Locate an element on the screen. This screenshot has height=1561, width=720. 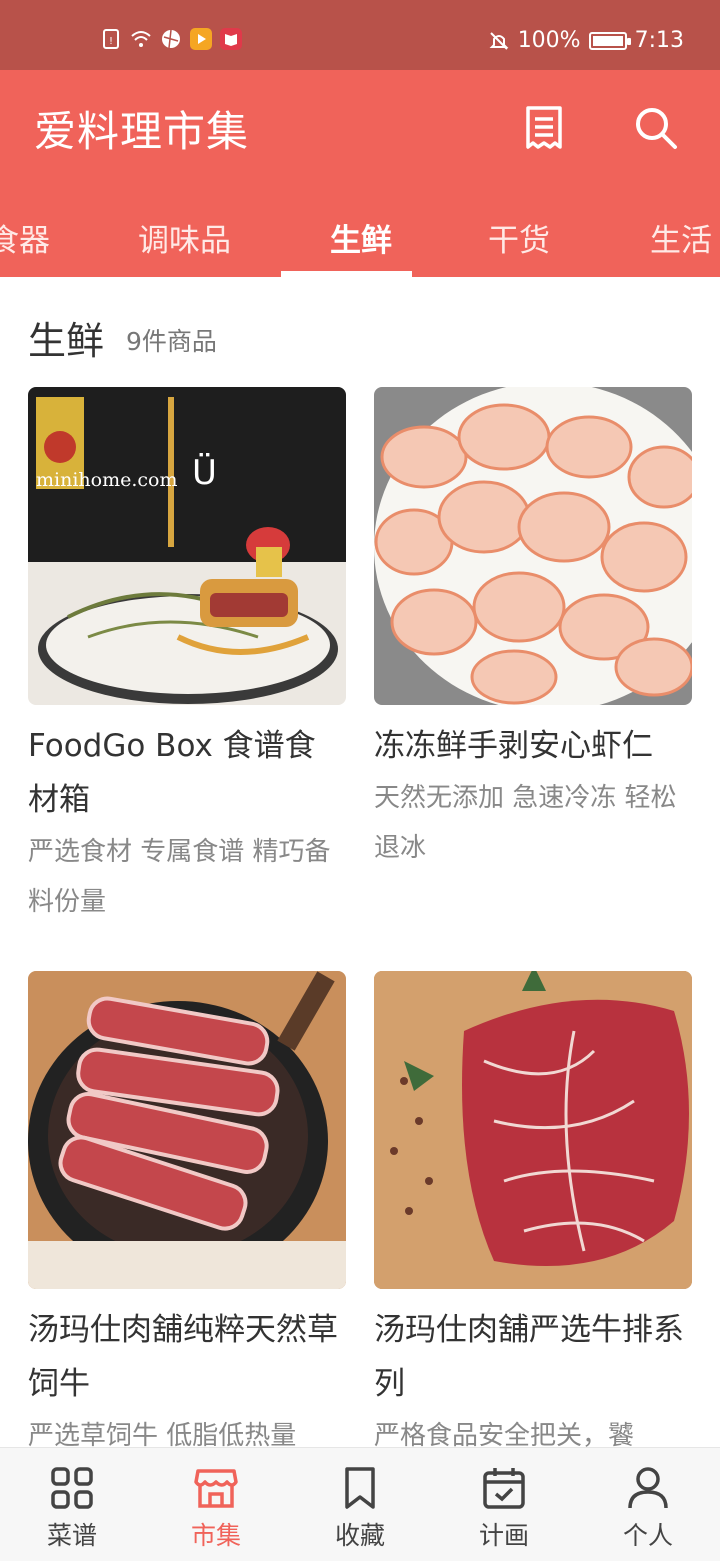
search-button is located at coordinates (656, 128).